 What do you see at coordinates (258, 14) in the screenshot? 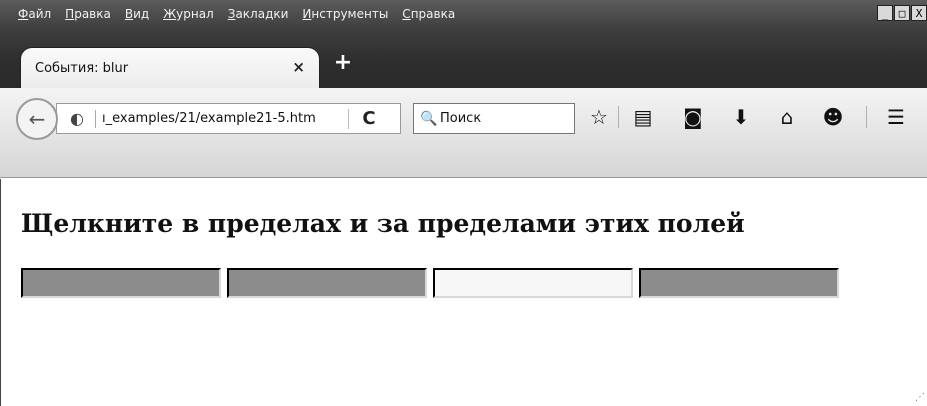
I see `menu-bookmarks: Закладки` at bounding box center [258, 14].